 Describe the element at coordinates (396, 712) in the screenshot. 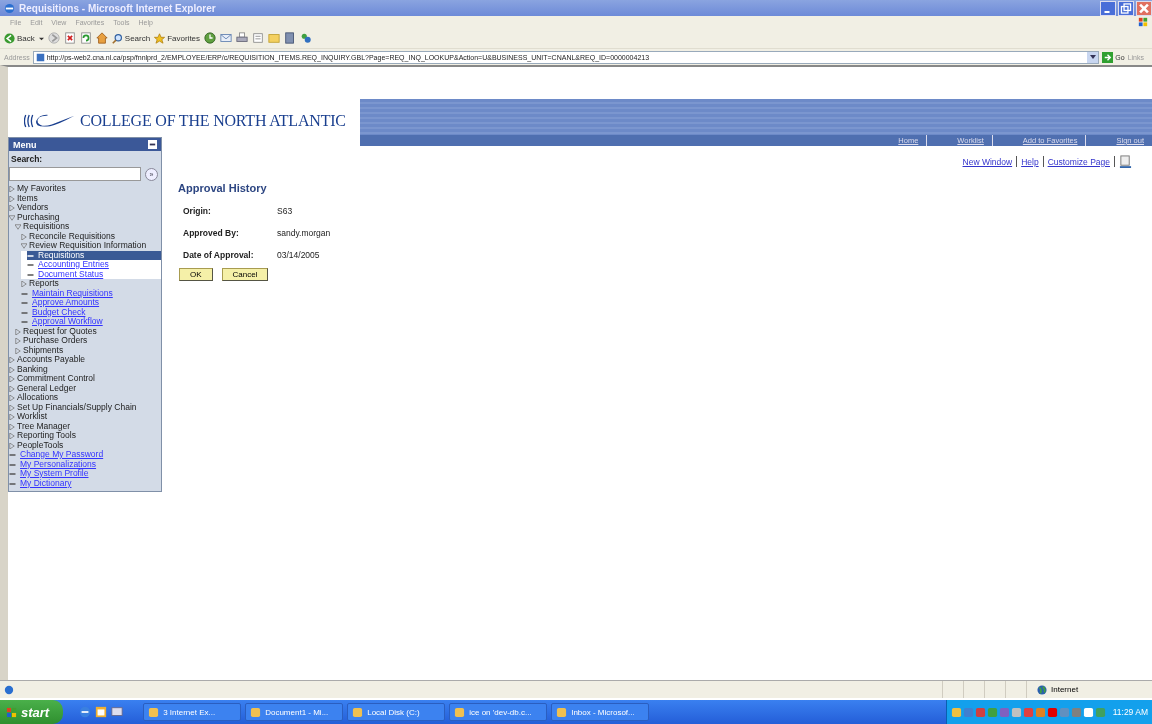

I see `taskbar-button: Local Disk (C:)` at that location.